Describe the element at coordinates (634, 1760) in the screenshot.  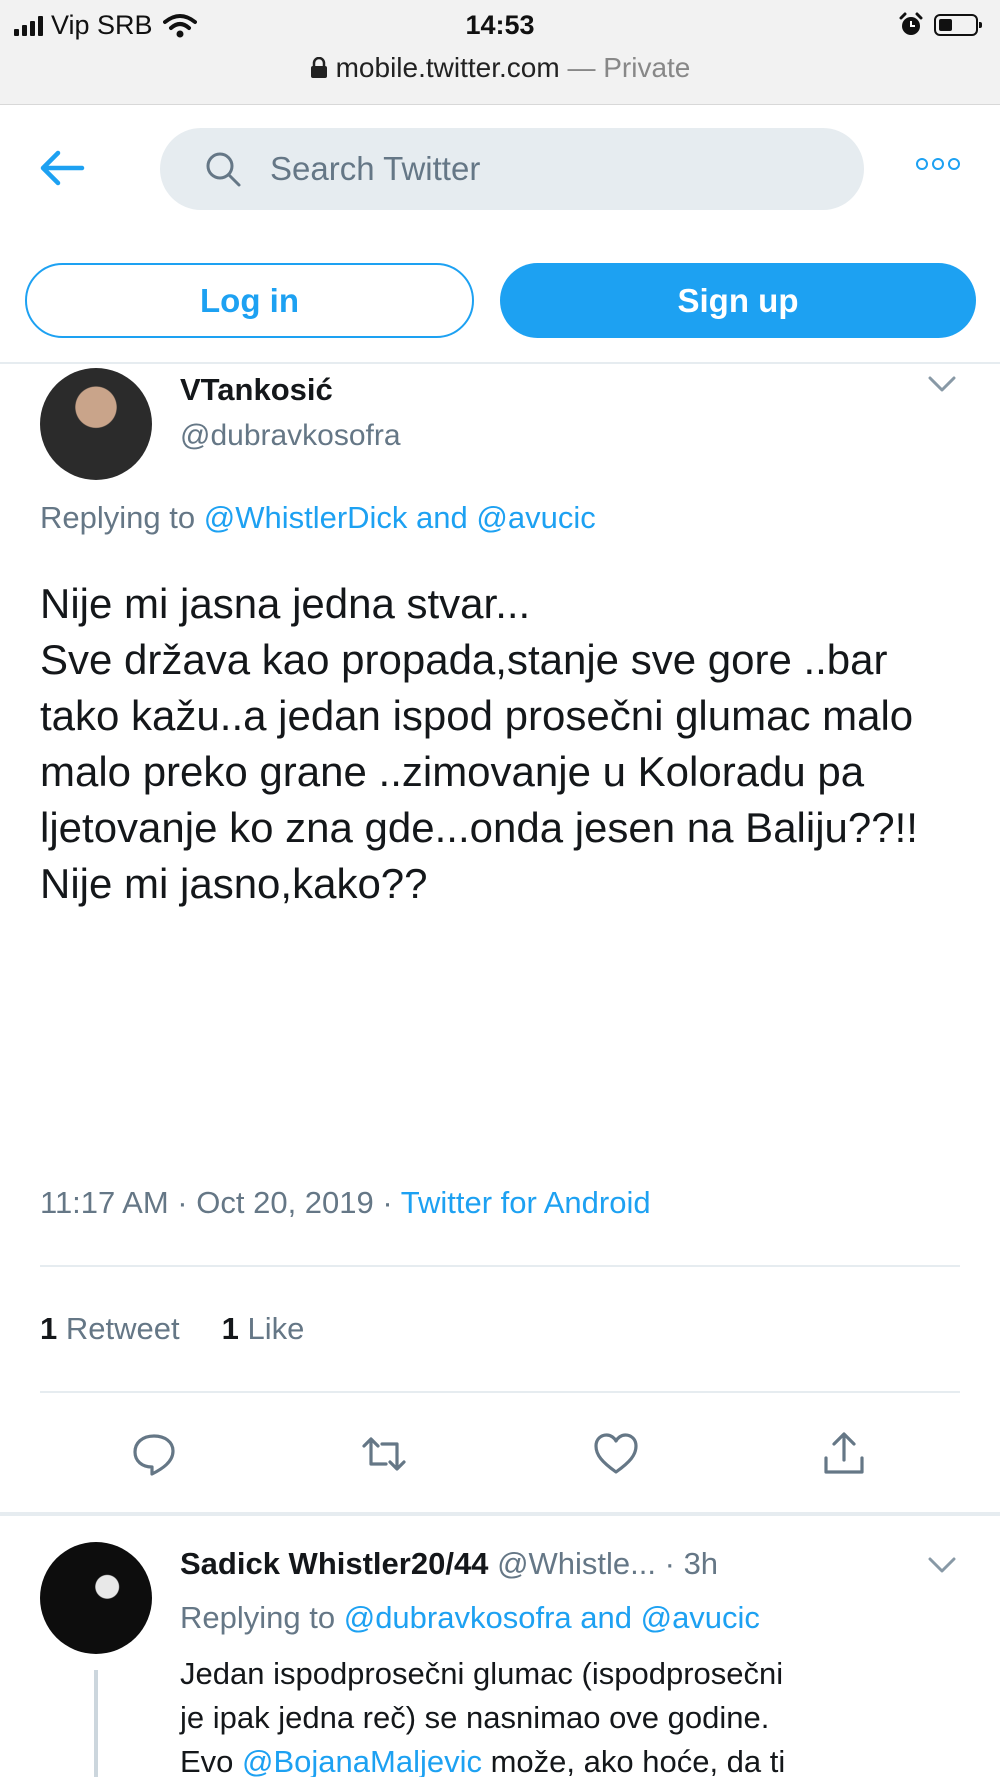
I see `reply-text-segment: može, ako hoće, da ti` at that location.